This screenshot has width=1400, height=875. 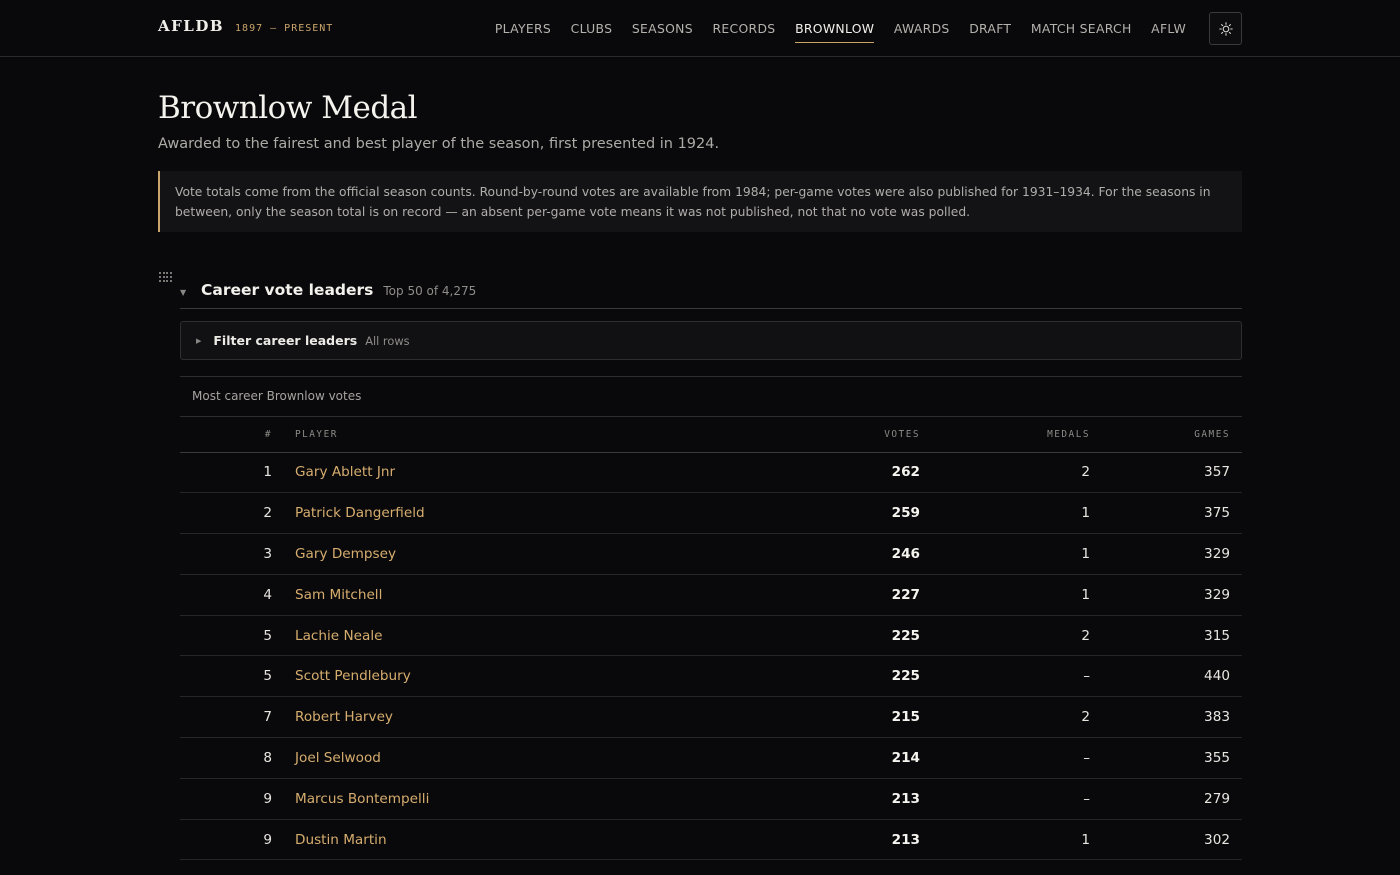 What do you see at coordinates (353, 676) in the screenshot?
I see `player-link: Scott Pendlebury` at bounding box center [353, 676].